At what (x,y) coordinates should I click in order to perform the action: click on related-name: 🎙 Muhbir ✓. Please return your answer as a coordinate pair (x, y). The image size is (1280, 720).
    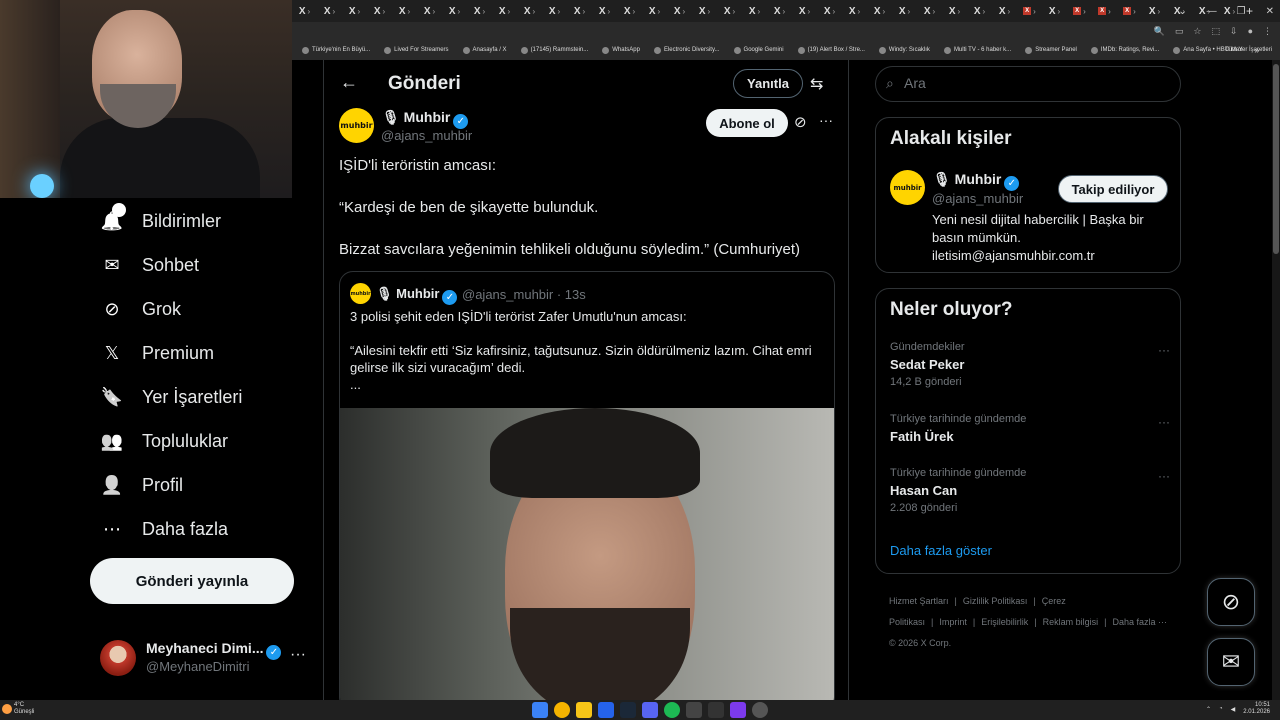
    Looking at the image, I should click on (976, 181).